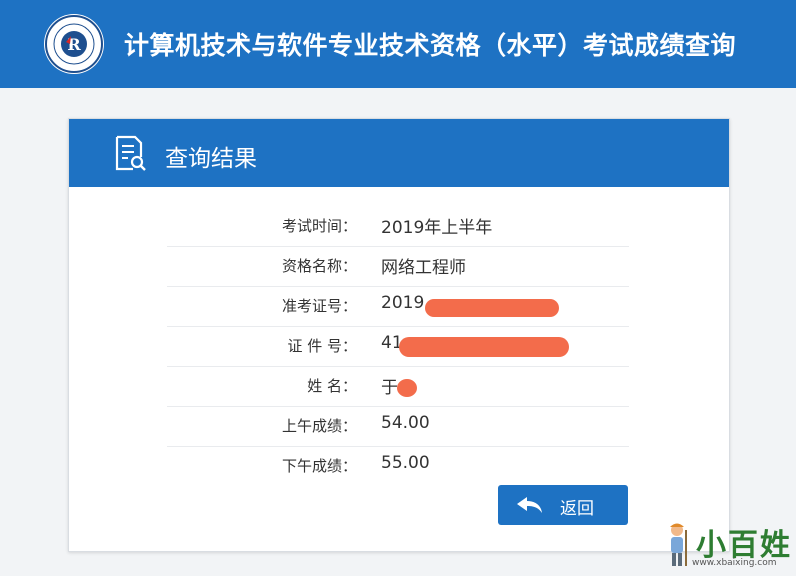  I want to click on label-name: 姓 名：, so click(332, 386).